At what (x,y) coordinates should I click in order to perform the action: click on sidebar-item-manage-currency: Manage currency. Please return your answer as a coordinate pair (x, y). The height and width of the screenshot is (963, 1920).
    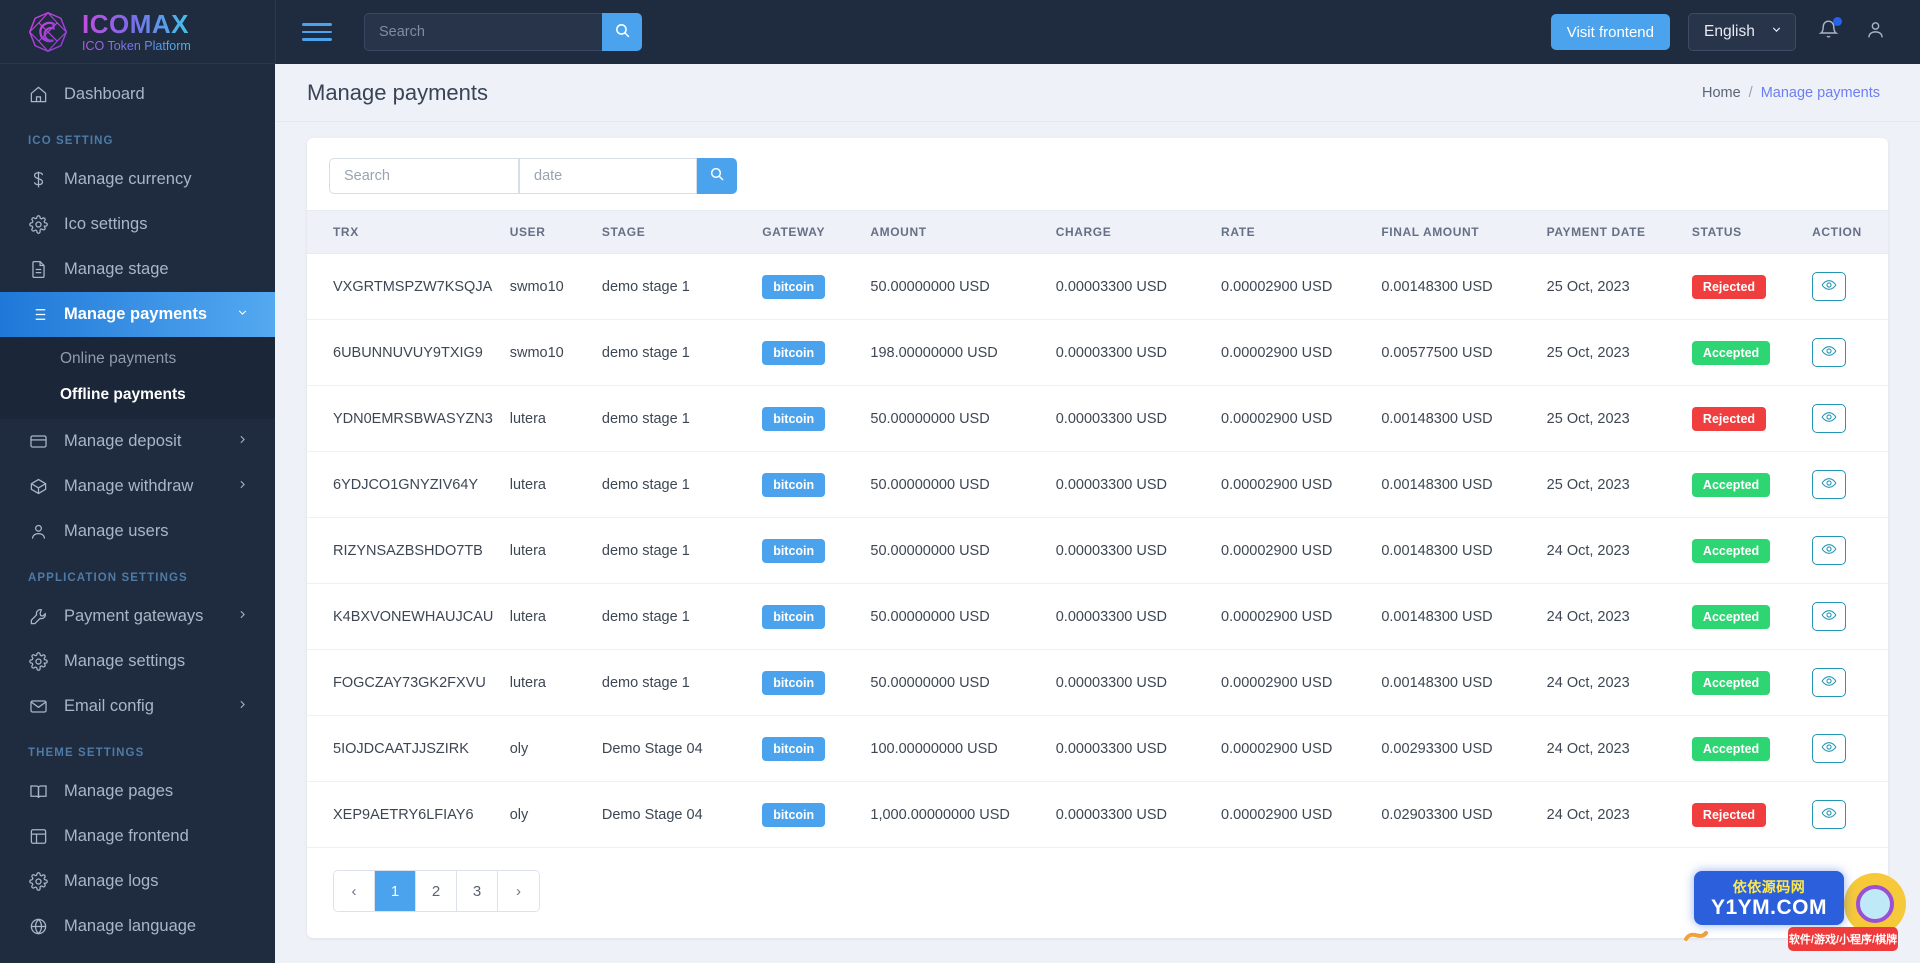
    Looking at the image, I should click on (137, 179).